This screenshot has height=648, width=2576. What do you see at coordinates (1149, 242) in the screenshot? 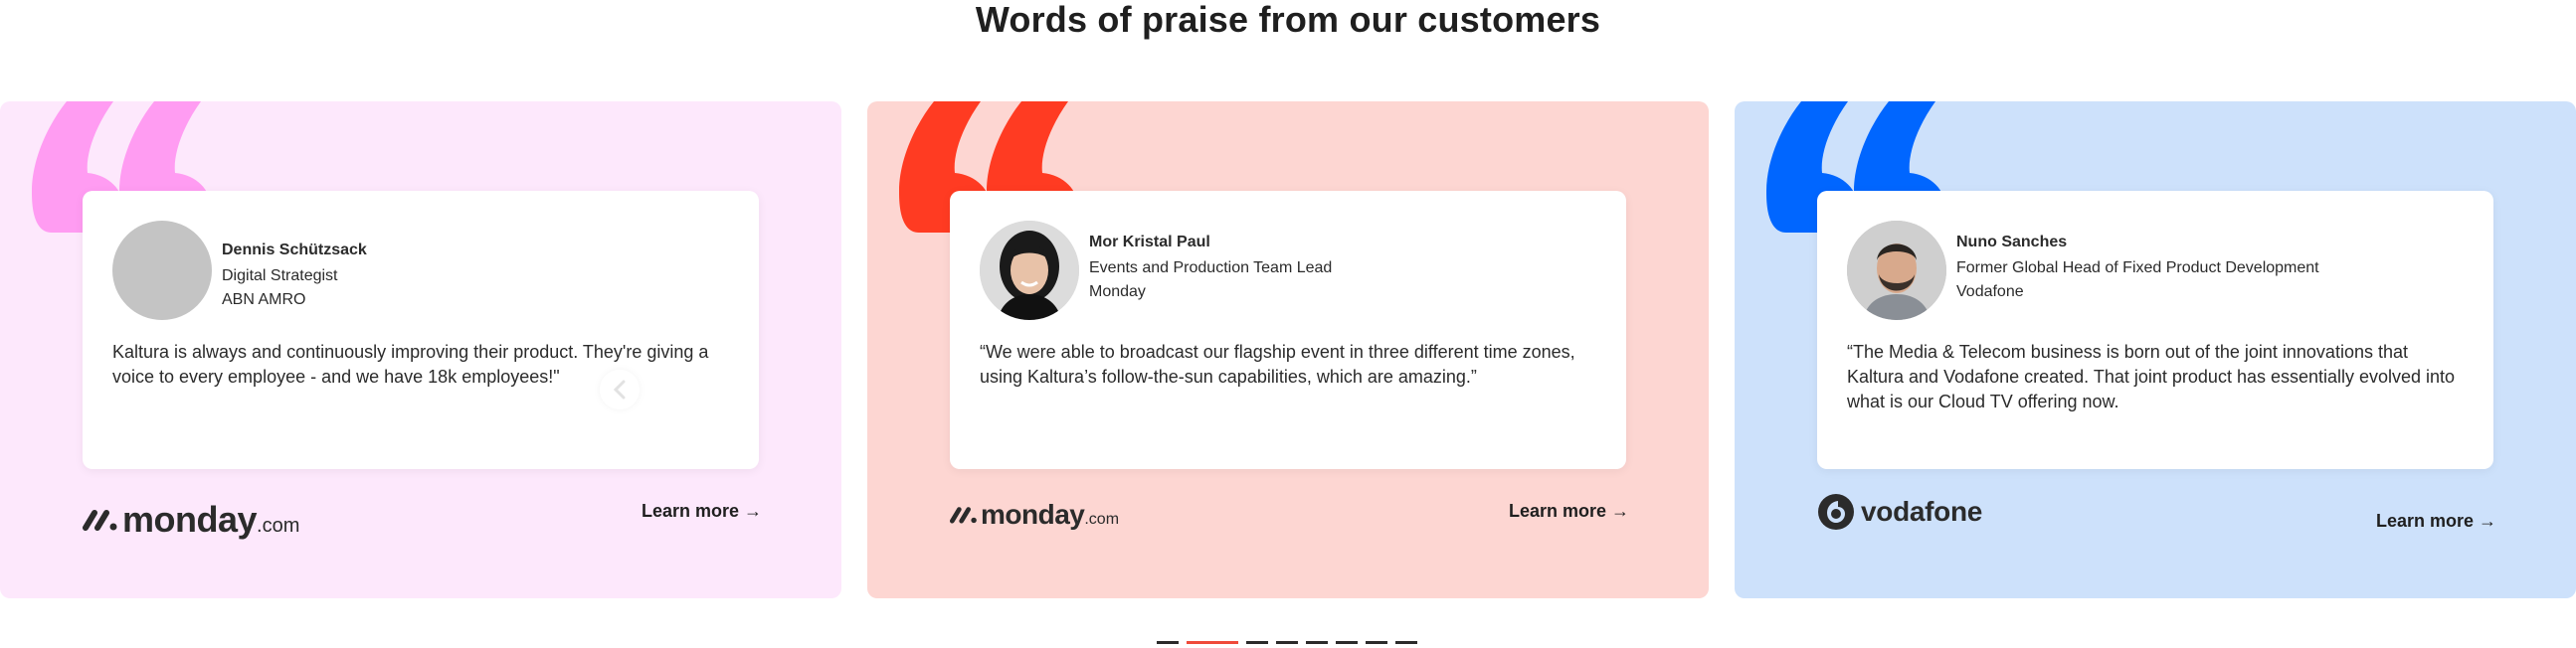
I see `person-name: Mor Kristal Paul` at bounding box center [1149, 242].